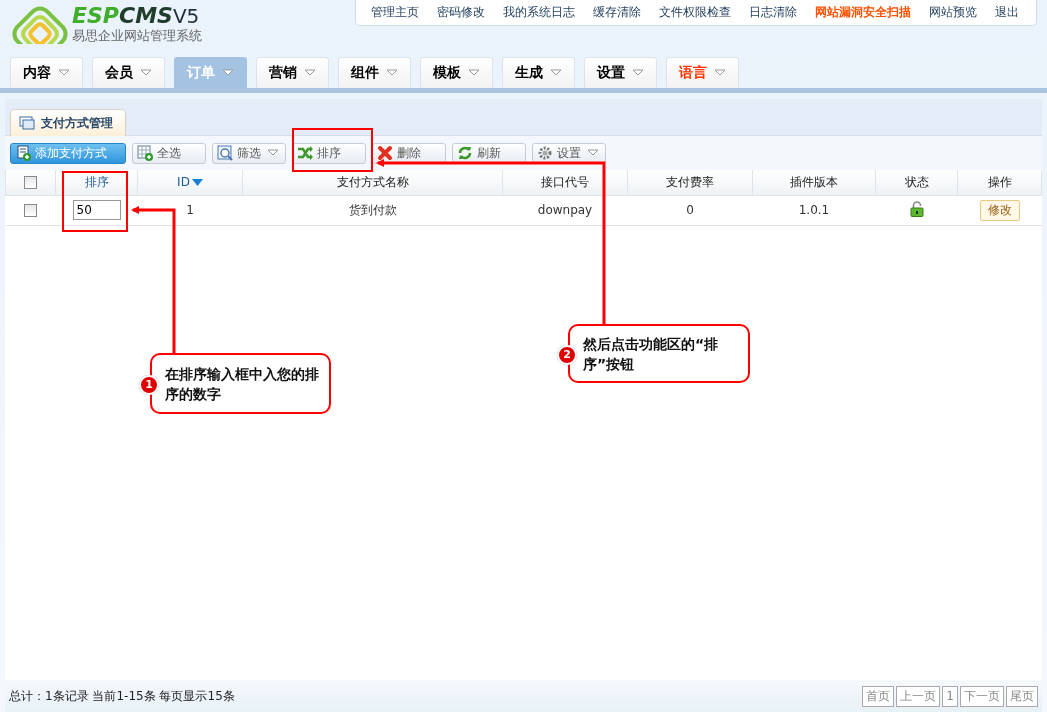 The width and height of the screenshot is (1047, 712). I want to click on top-link: 文件权限检查, so click(695, 12).